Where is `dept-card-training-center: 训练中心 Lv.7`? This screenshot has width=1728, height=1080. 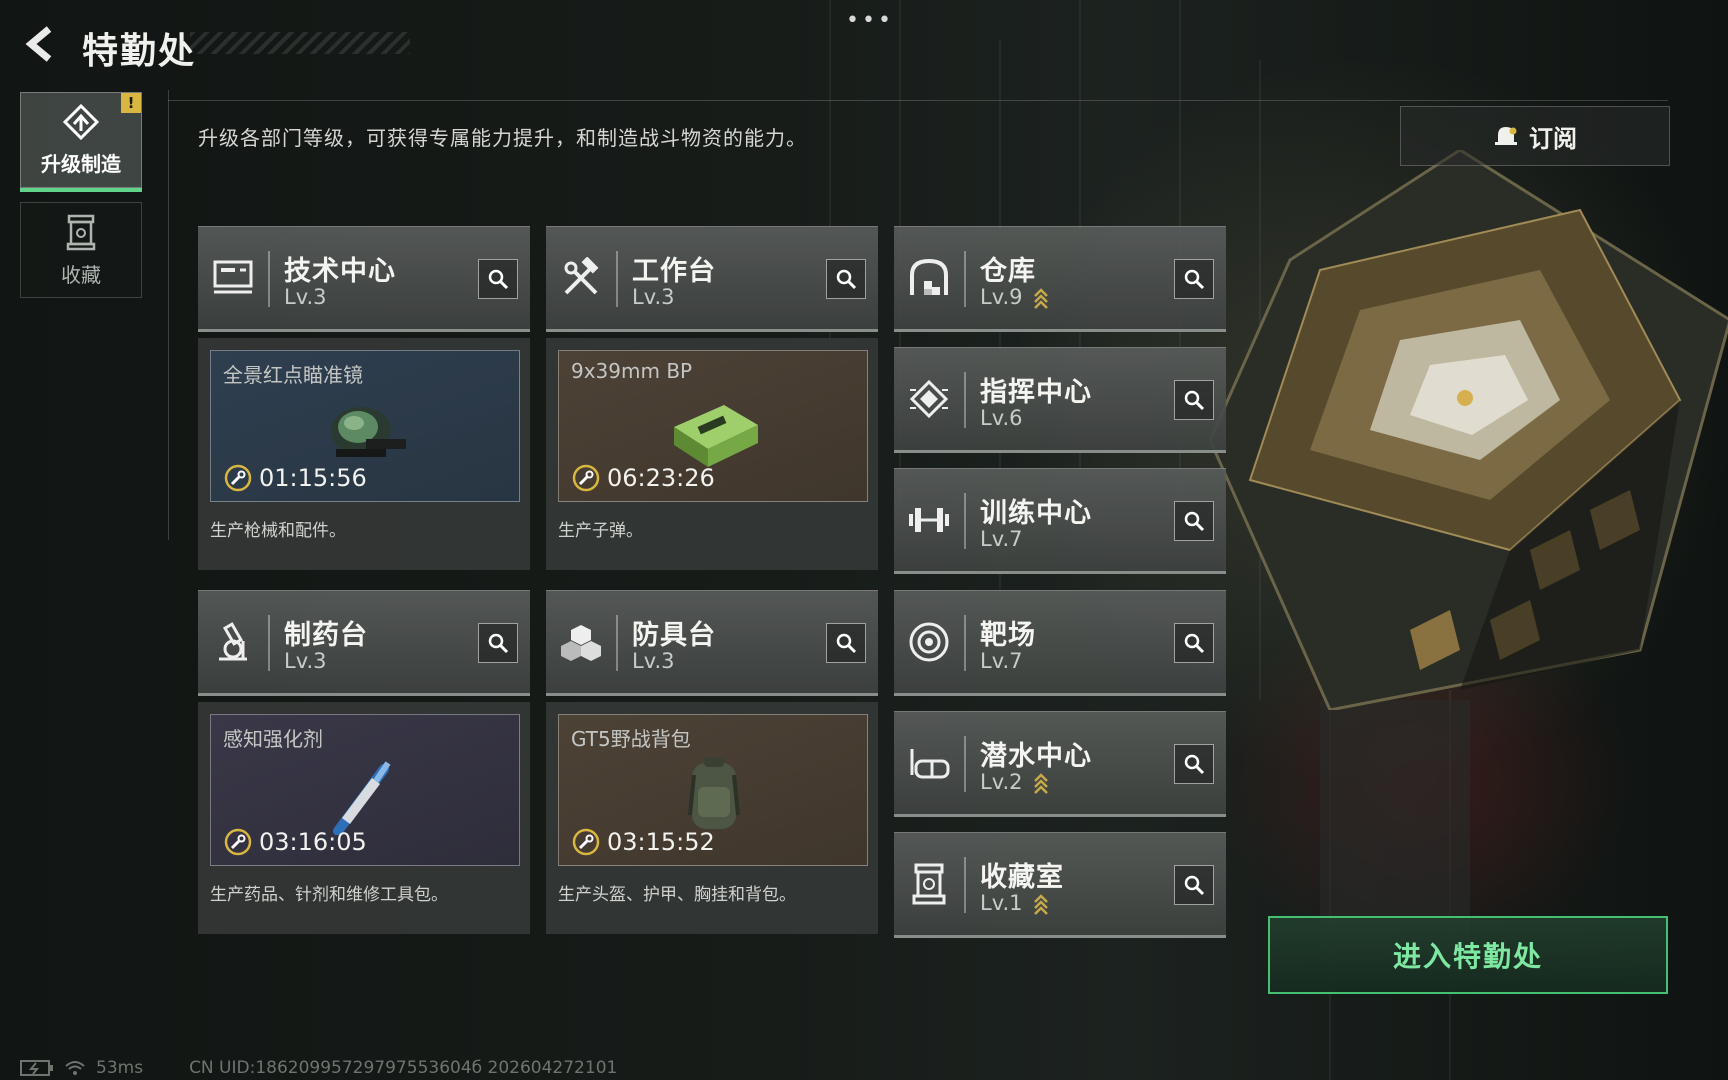 dept-card-training-center: 训练中心 Lv.7 is located at coordinates (1060, 521).